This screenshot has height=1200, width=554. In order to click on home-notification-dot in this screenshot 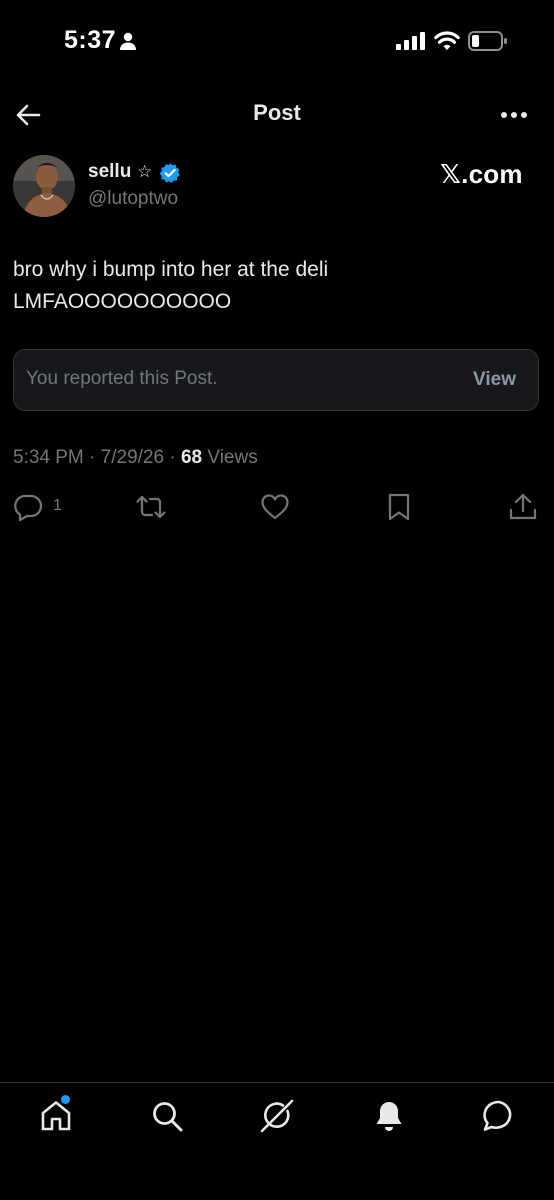, I will do `click(65, 1099)`.